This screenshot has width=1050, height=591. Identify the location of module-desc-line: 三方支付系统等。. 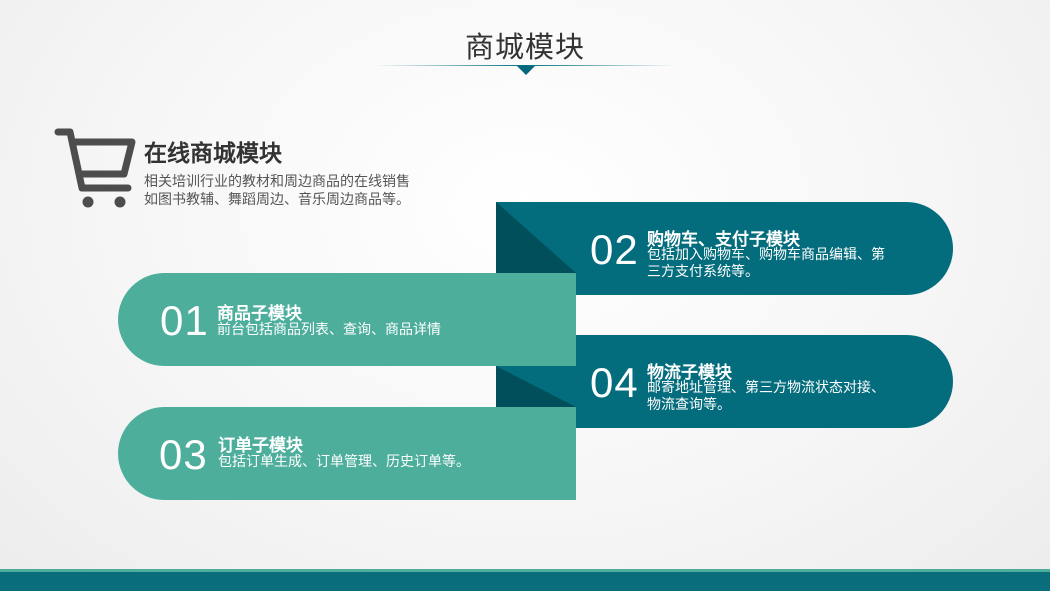
(703, 272).